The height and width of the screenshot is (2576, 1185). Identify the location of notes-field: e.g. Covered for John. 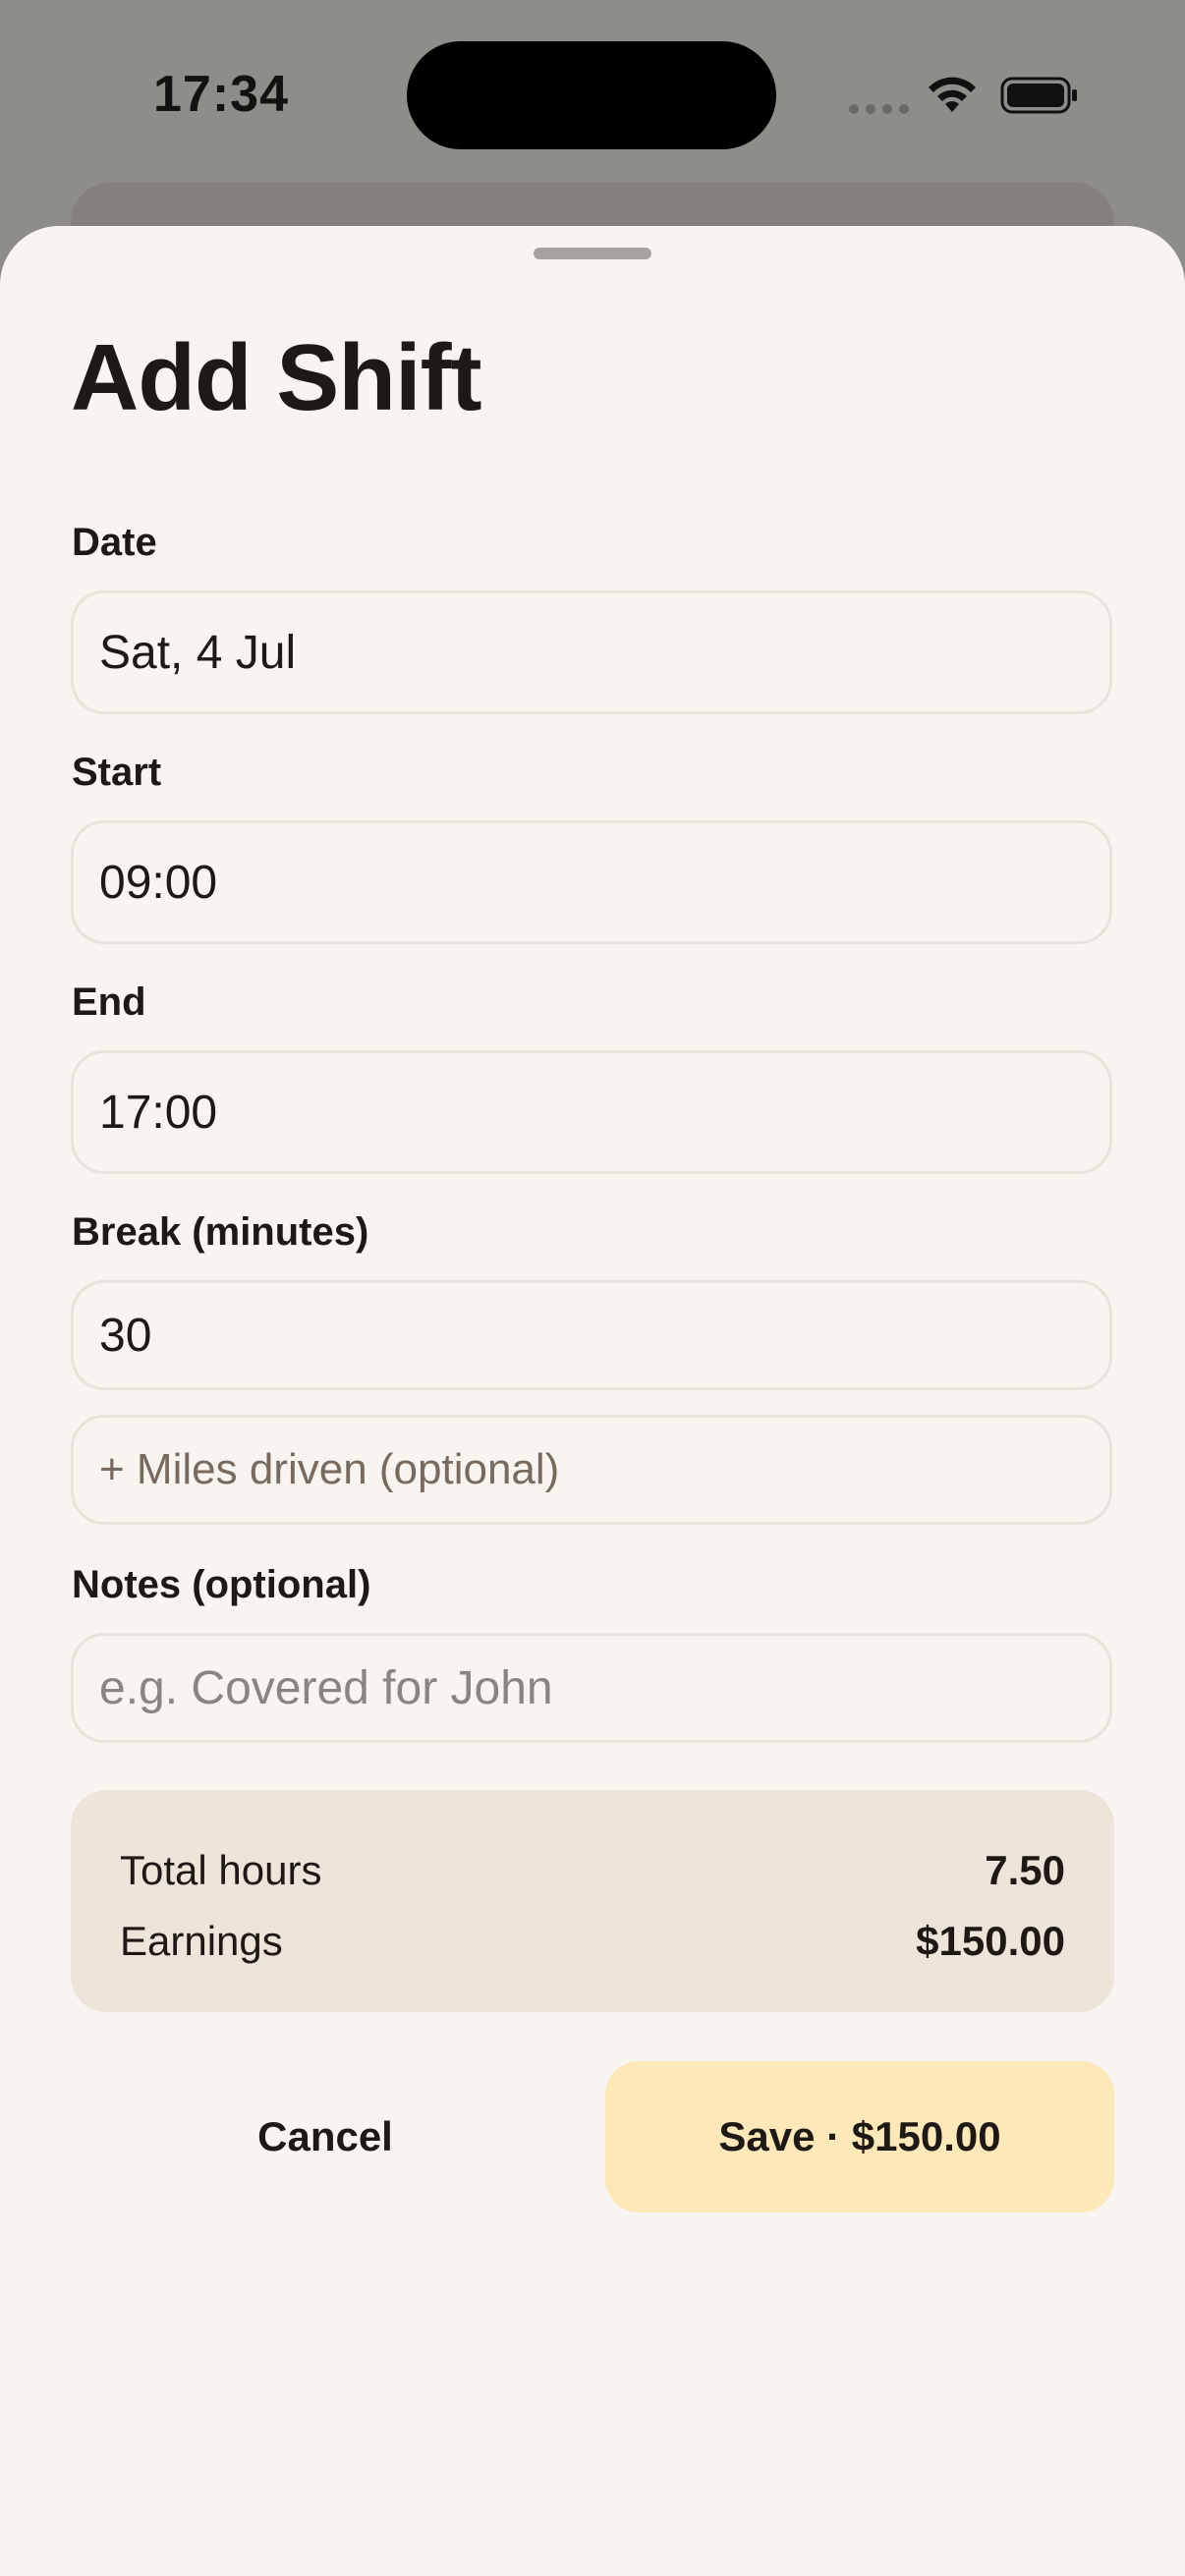
(592, 1688).